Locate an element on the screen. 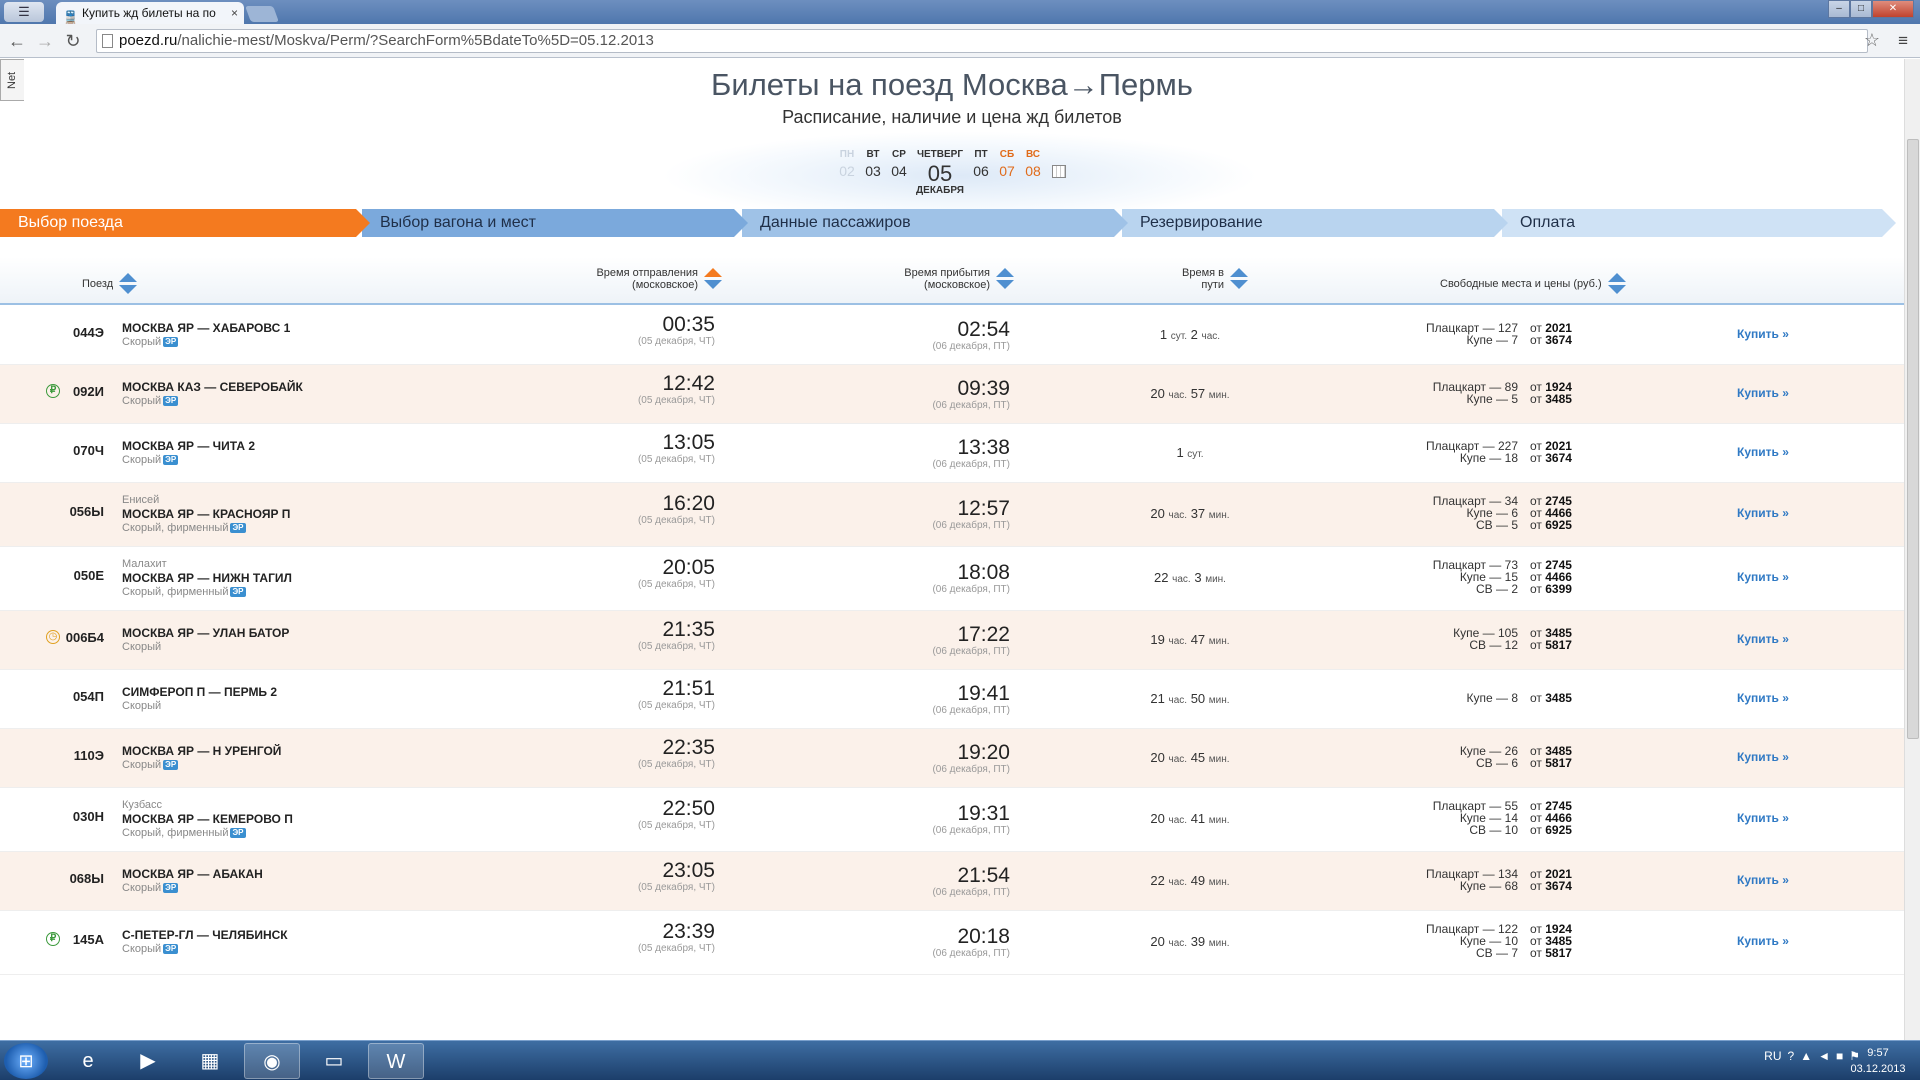 Image resolution: width=1920 pixels, height=1080 pixels. arrival-time: 21:54 is located at coordinates (983, 875).